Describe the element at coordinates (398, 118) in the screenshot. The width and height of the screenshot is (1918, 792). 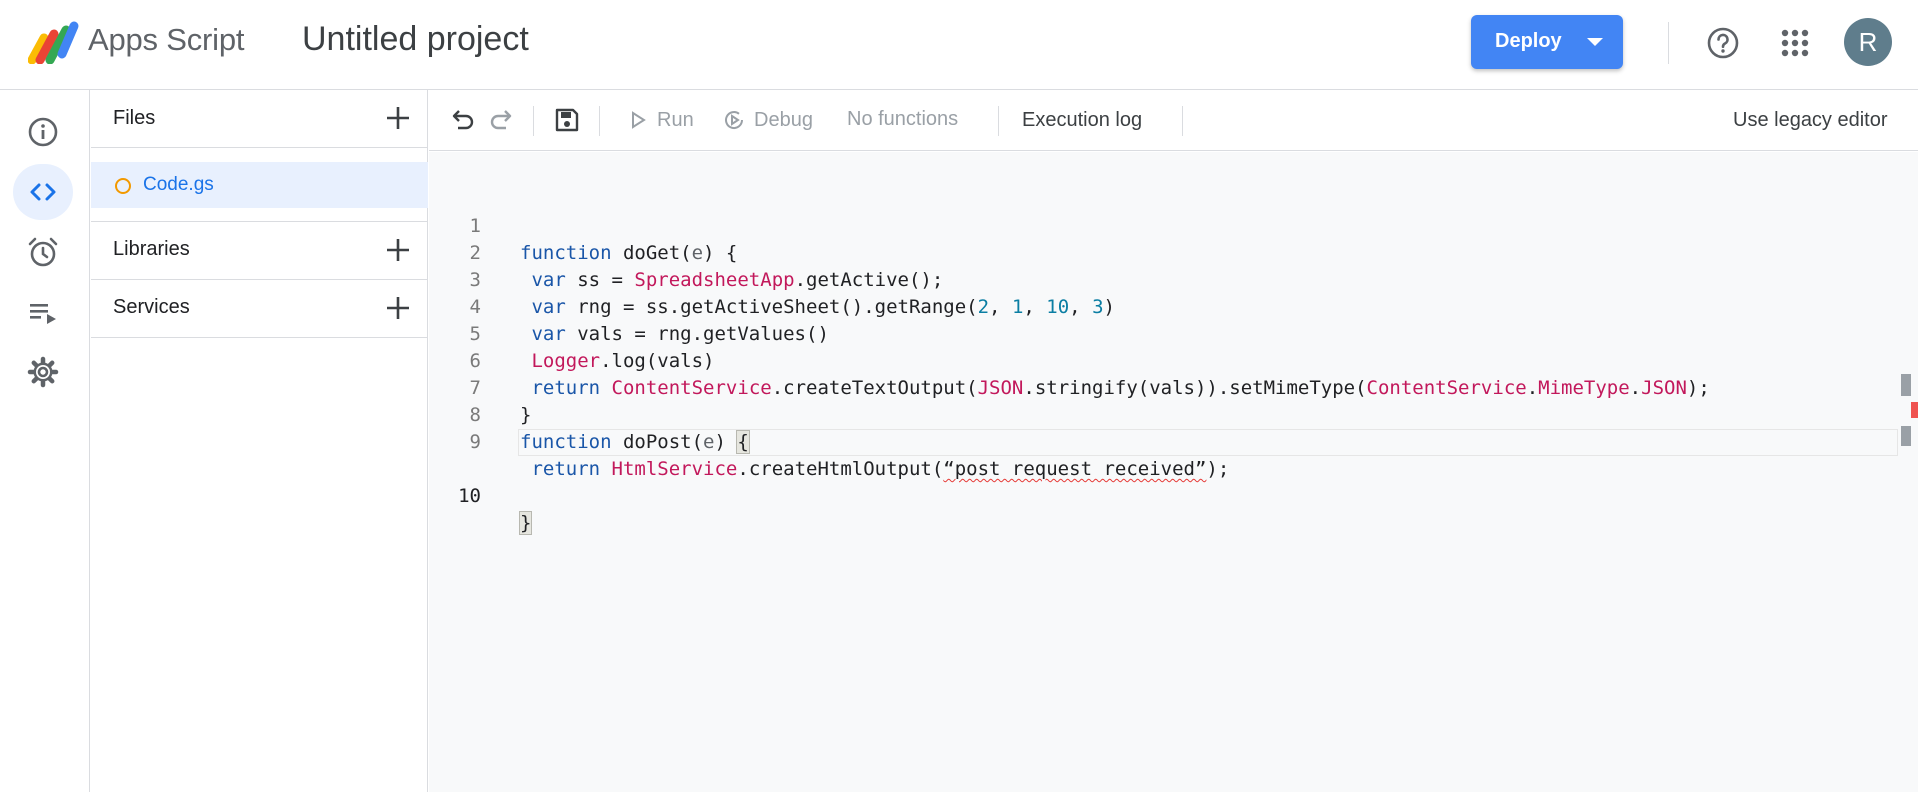
I see `add-file-icon` at that location.